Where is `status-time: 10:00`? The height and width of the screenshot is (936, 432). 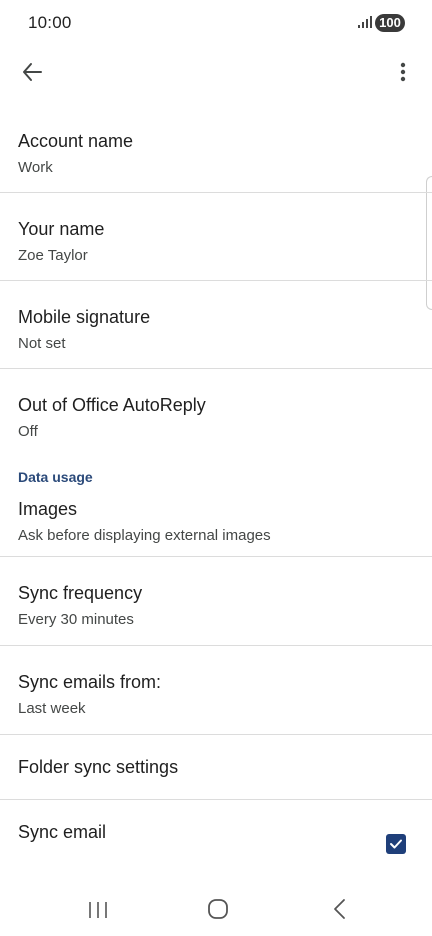
status-time: 10:00 is located at coordinates (50, 22).